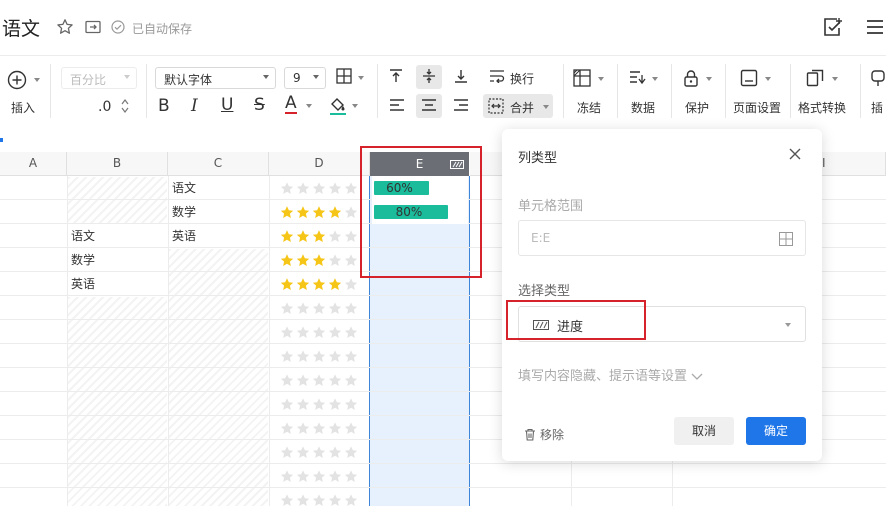 The height and width of the screenshot is (506, 886). I want to click on align-left-icon, so click(397, 105).